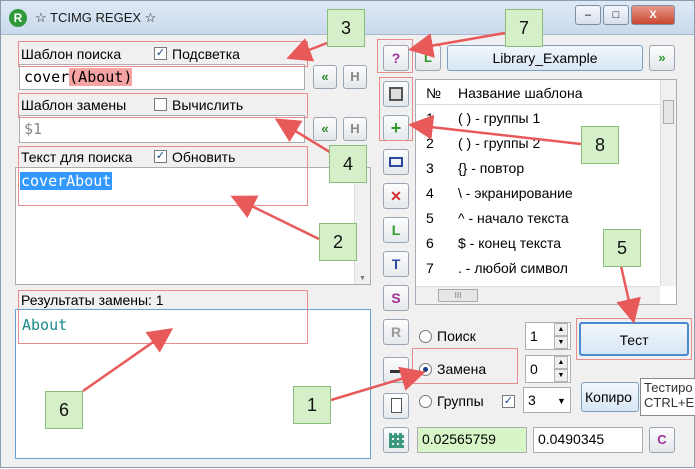 This screenshot has width=695, height=469. What do you see at coordinates (346, 28) in the screenshot?
I see `callout-3: 3` at bounding box center [346, 28].